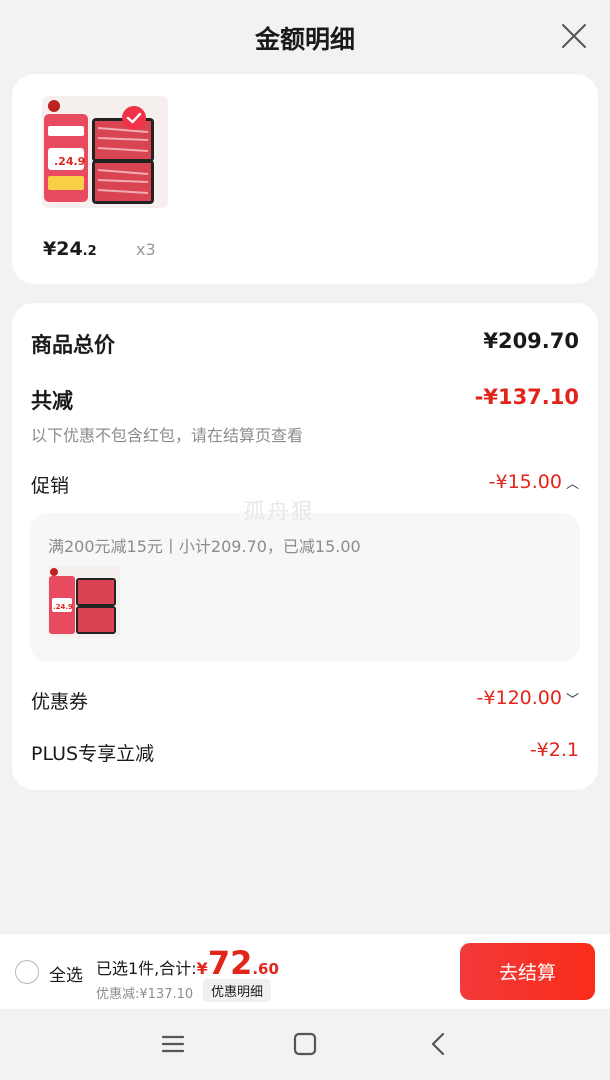 The image size is (610, 1080). Describe the element at coordinates (173, 1044) in the screenshot. I see `menu-icon` at that location.